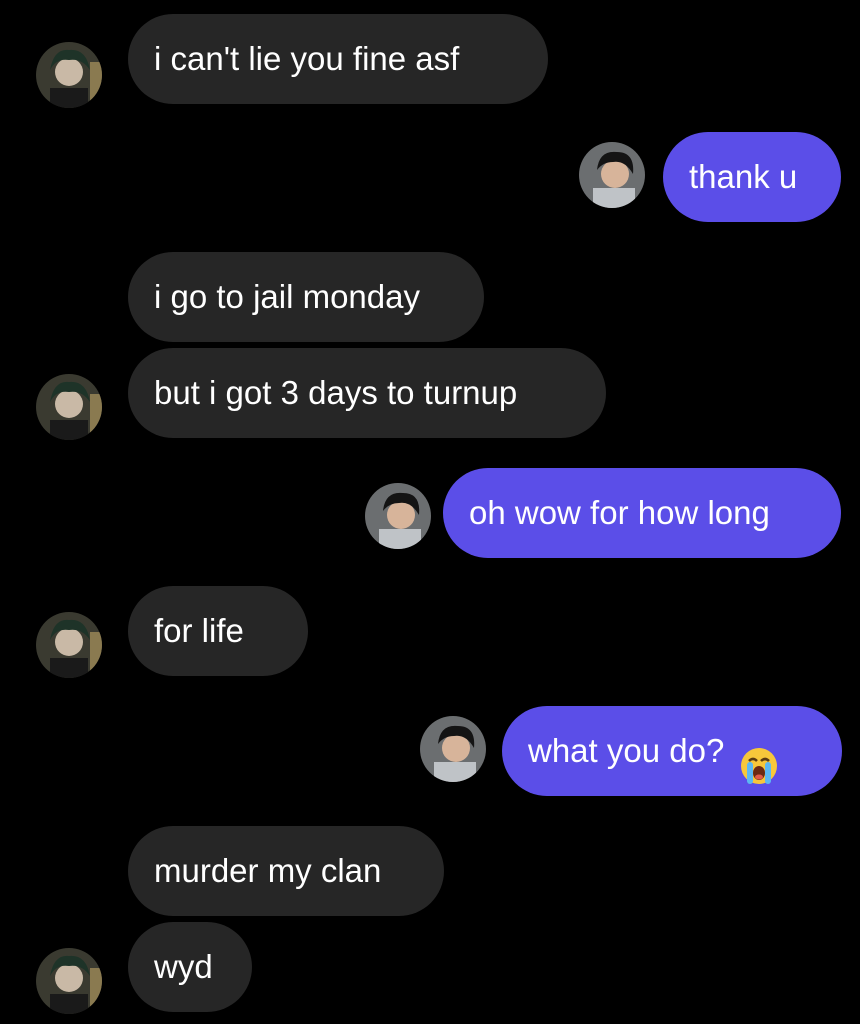  Describe the element at coordinates (190, 967) in the screenshot. I see `incoming-message-bubble: wyd` at that location.